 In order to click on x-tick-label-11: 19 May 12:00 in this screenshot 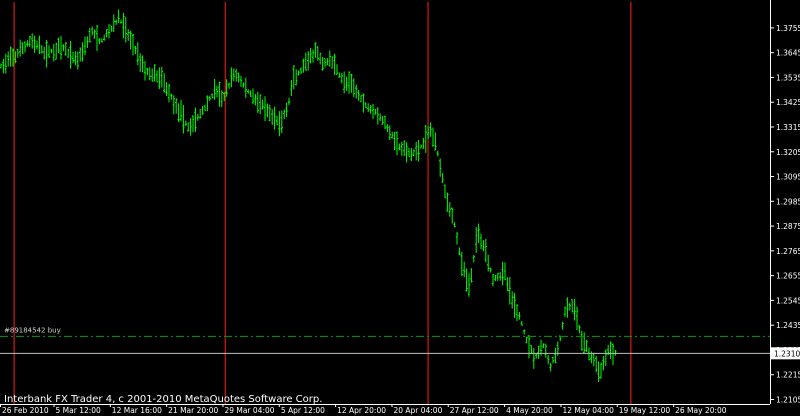, I will do `click(645, 410)`.